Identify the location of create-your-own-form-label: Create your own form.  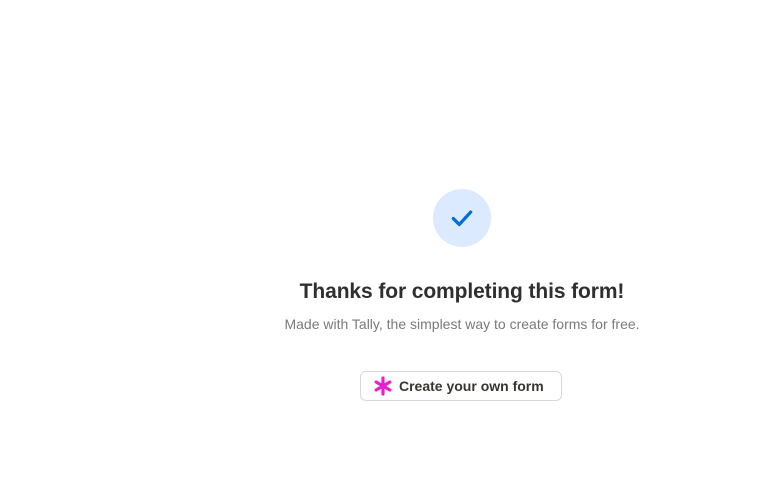
(471, 386).